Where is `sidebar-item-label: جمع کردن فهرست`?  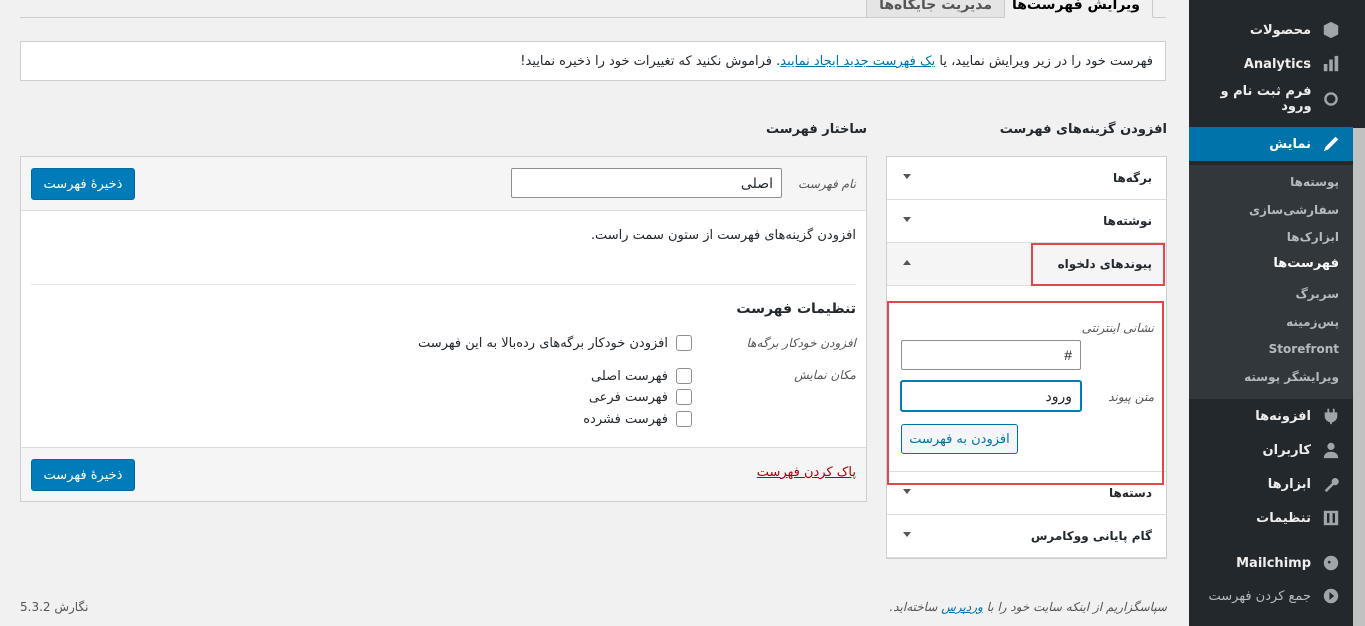 sidebar-item-label: جمع کردن فهرست is located at coordinates (1259, 596).